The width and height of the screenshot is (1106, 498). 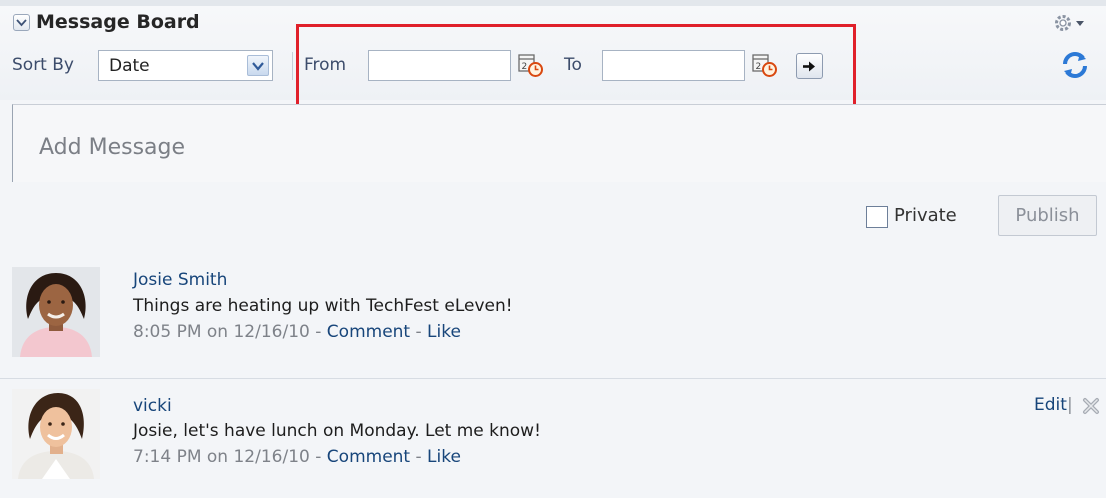 I want to click on gear-icon, so click(x=1070, y=25).